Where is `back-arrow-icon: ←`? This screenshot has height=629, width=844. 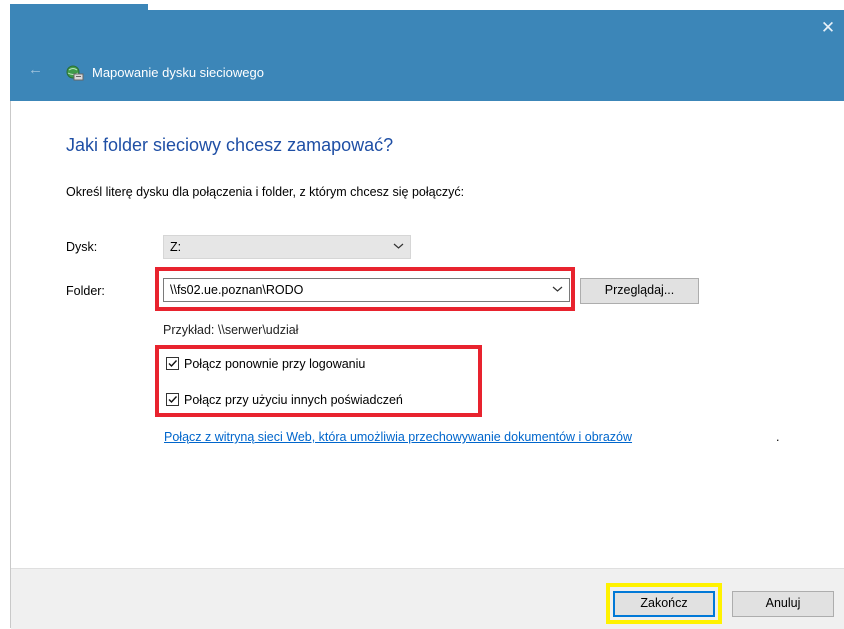 back-arrow-icon: ← is located at coordinates (35, 70).